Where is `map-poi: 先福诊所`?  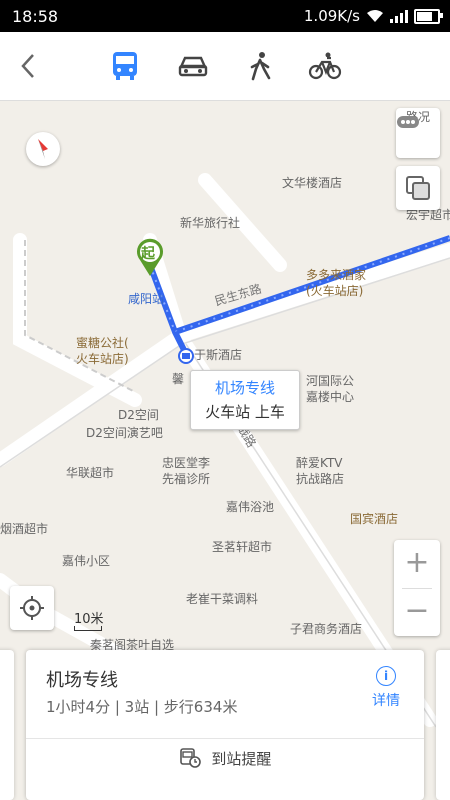
map-poi: 先福诊所 is located at coordinates (186, 479).